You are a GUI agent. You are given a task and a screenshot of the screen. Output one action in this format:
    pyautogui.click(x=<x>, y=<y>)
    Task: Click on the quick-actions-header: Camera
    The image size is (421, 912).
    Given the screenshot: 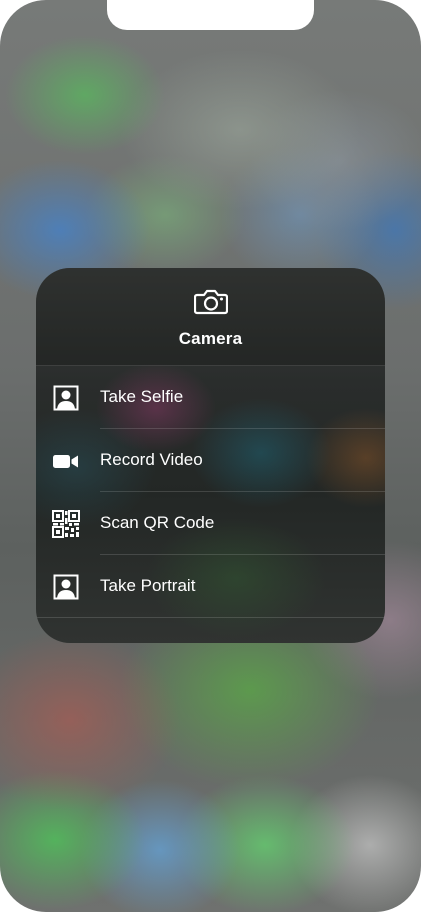 What is the action you would take?
    pyautogui.click(x=210, y=317)
    